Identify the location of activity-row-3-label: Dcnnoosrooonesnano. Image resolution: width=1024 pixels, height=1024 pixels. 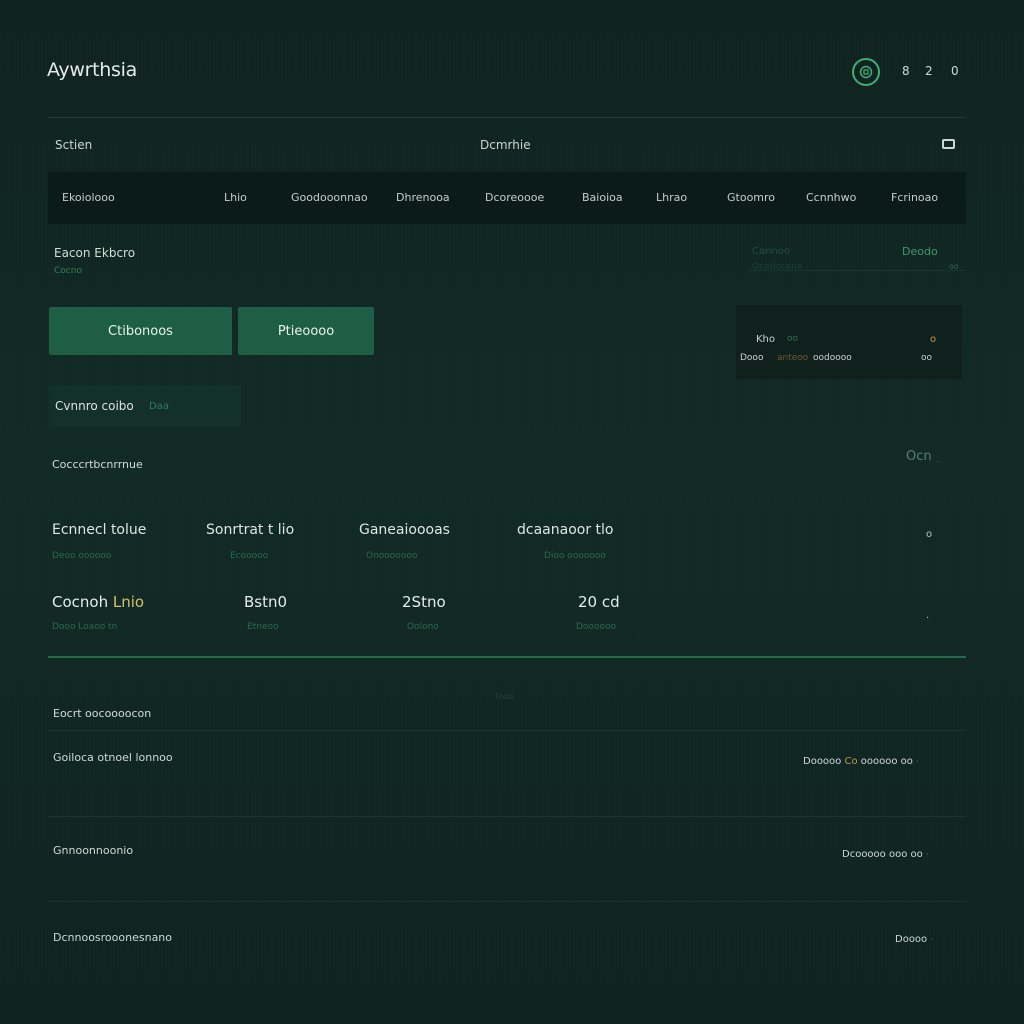
(112, 937).